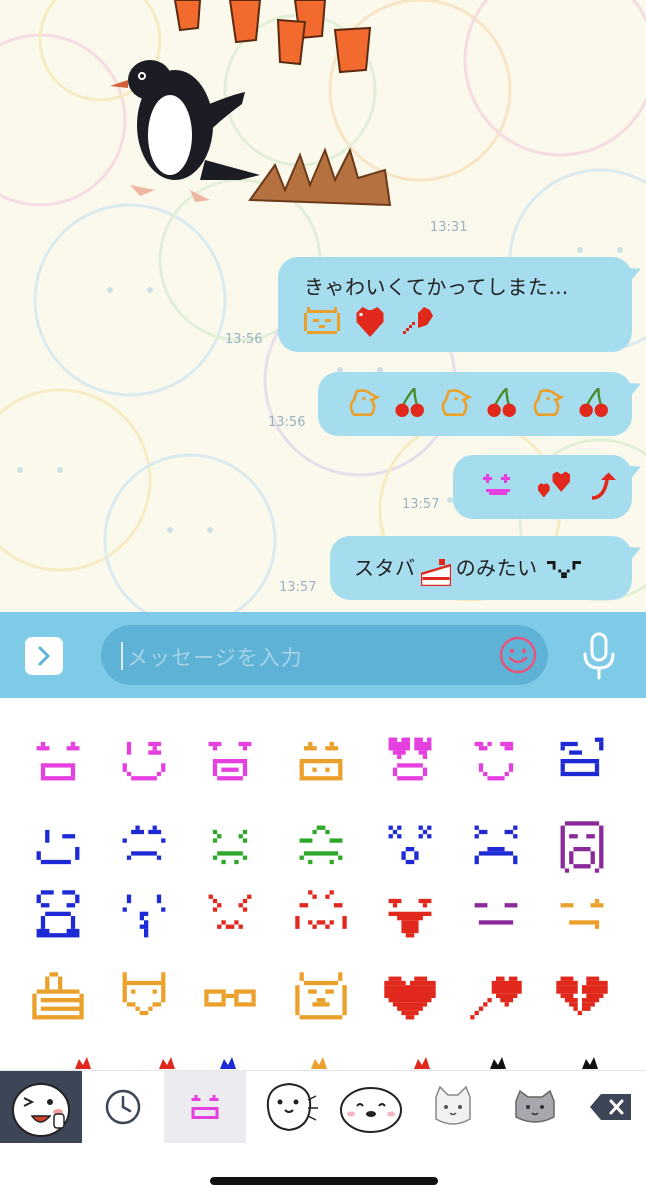 This screenshot has width=646, height=1200. I want to click on tongue-face-emoji-glyph, so click(410, 918).